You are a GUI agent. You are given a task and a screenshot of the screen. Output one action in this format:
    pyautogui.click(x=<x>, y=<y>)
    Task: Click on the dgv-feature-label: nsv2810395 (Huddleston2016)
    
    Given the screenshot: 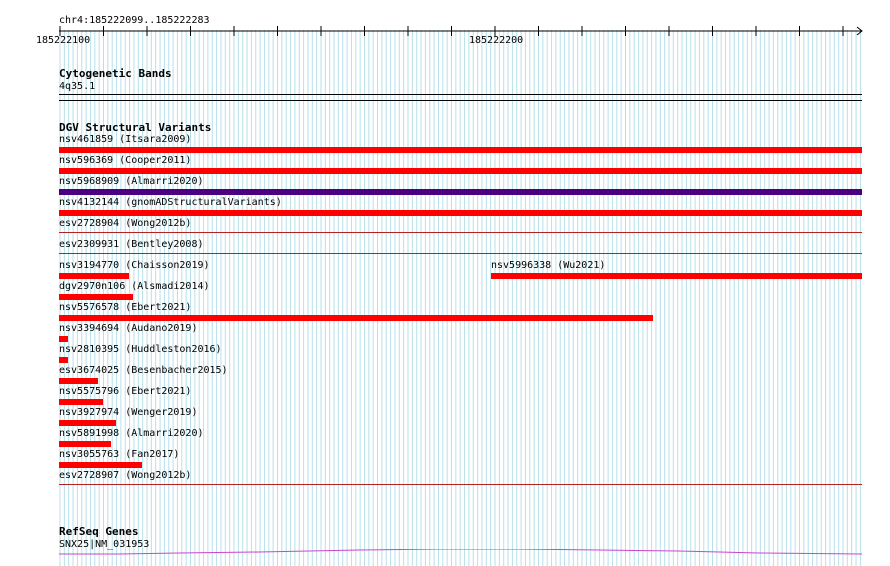 What is the action you would take?
    pyautogui.click(x=140, y=349)
    